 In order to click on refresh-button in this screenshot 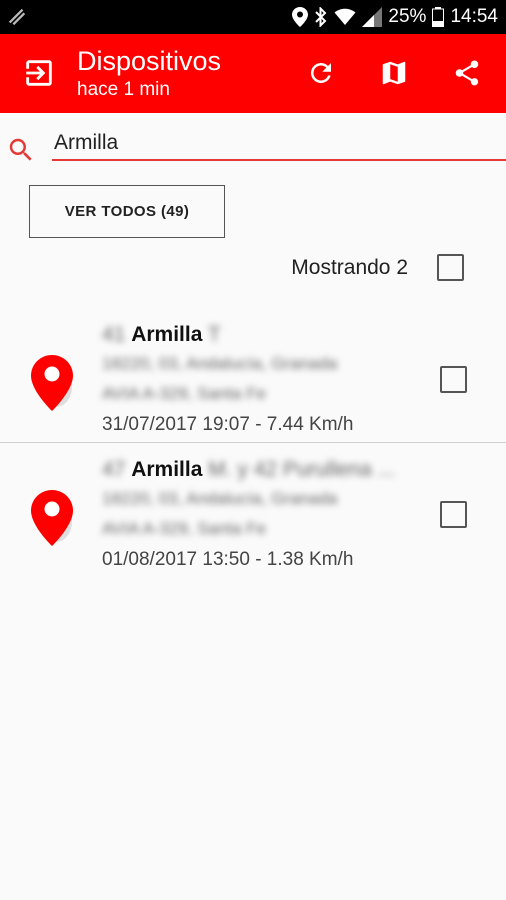, I will do `click(321, 73)`.